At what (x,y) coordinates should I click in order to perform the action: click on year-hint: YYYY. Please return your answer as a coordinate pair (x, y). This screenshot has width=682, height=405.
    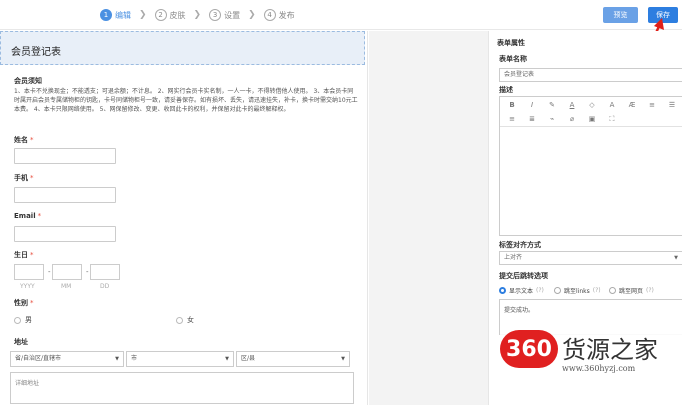
    Looking at the image, I should click on (27, 286).